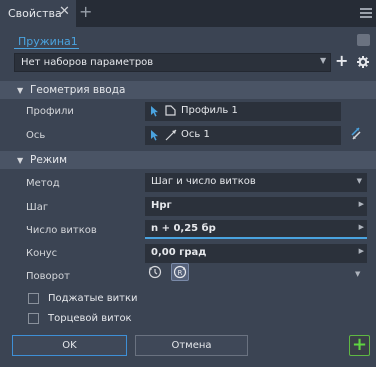  Describe the element at coordinates (209, 110) in the screenshot. I see `profiles-value: Профиль 1` at that location.